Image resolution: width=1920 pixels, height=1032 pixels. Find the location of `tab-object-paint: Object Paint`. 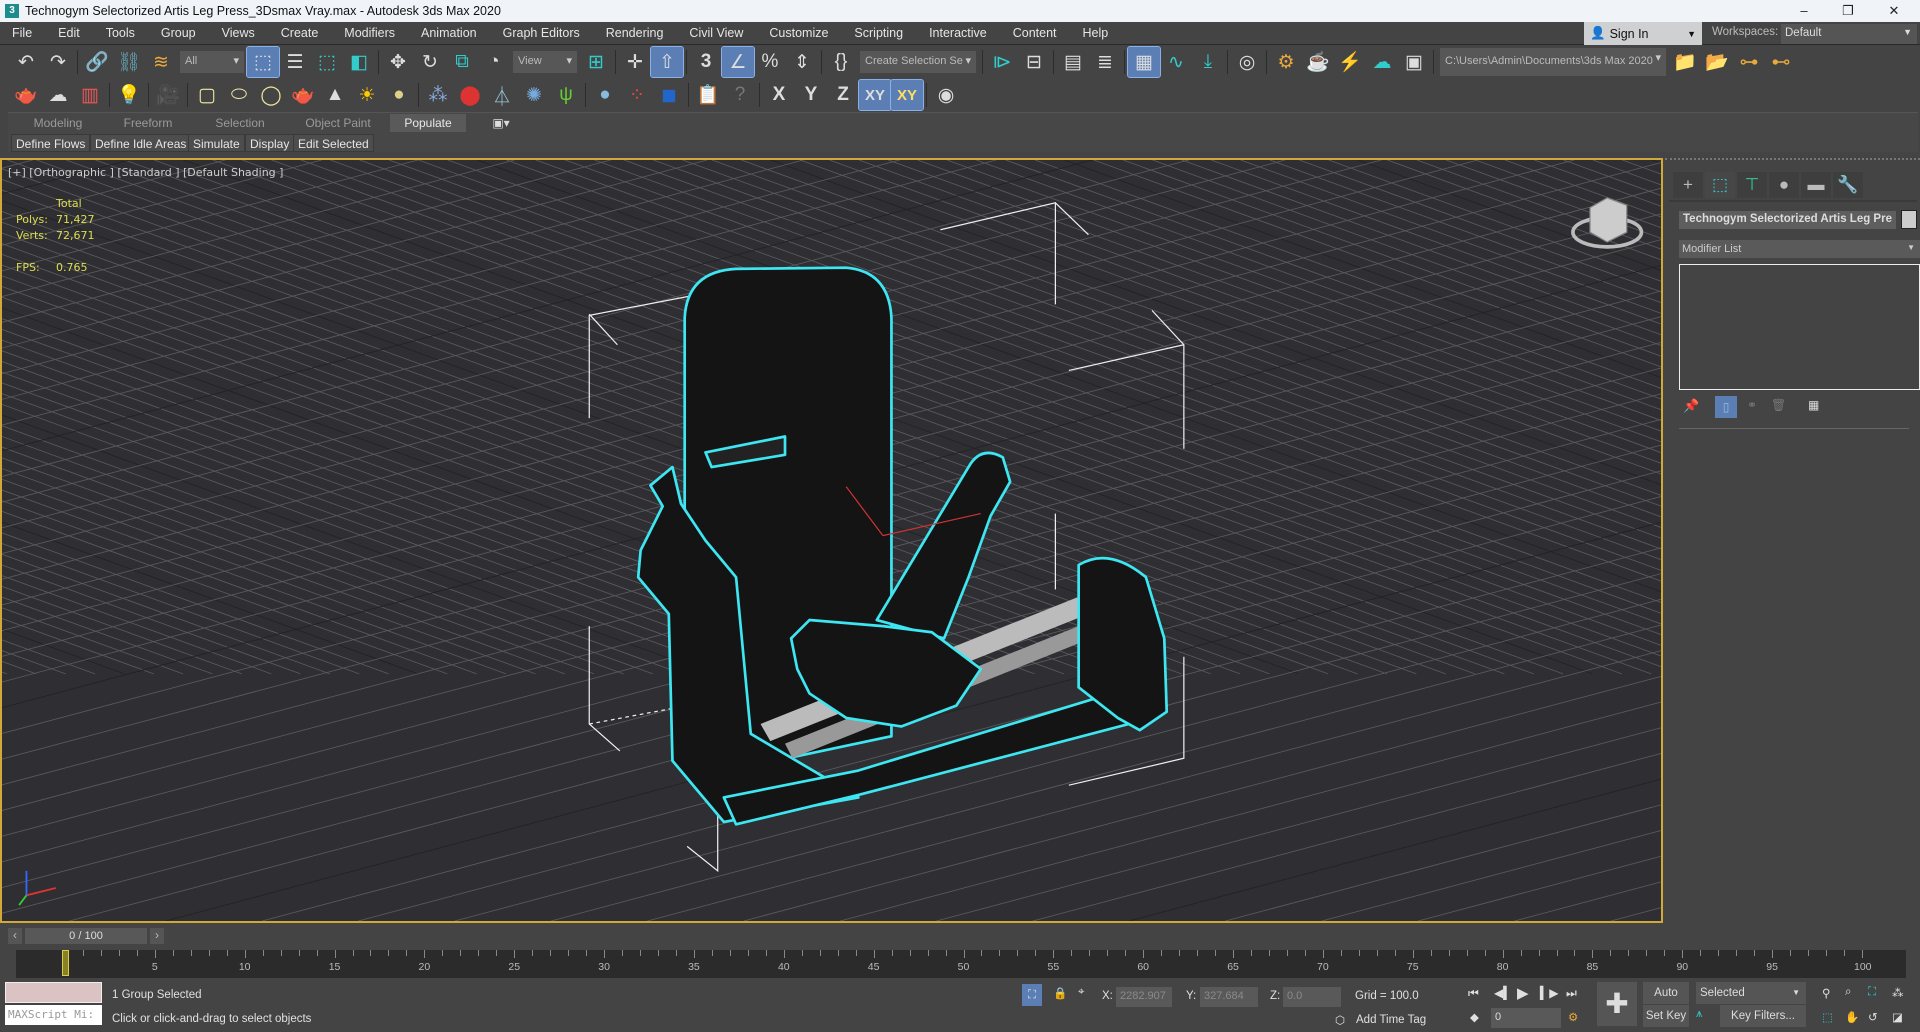

tab-object-paint: Object Paint is located at coordinates (338, 123).